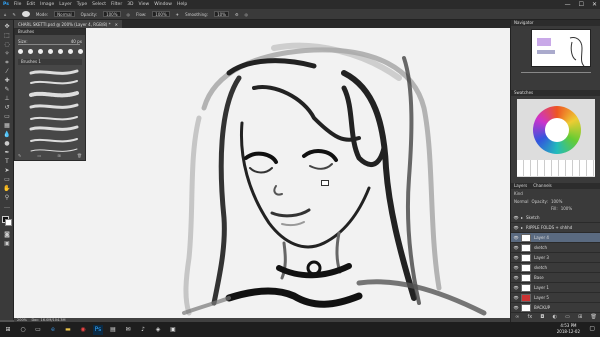  I want to click on layer-row: 👁 ▸ RIPPLE FOLDS + shhhd, so click(555, 228).